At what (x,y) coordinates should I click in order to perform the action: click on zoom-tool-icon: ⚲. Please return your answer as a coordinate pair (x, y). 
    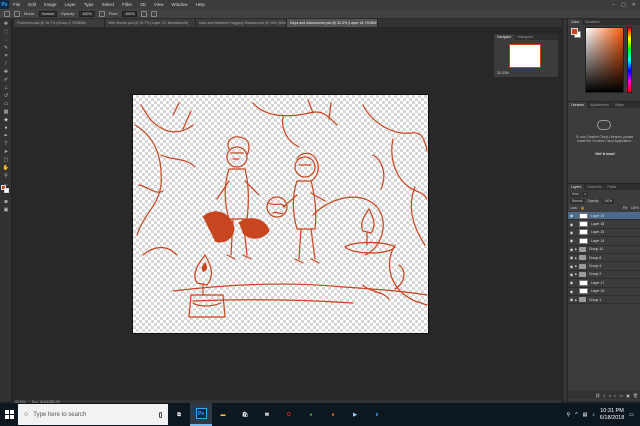
    Looking at the image, I should click on (6, 175).